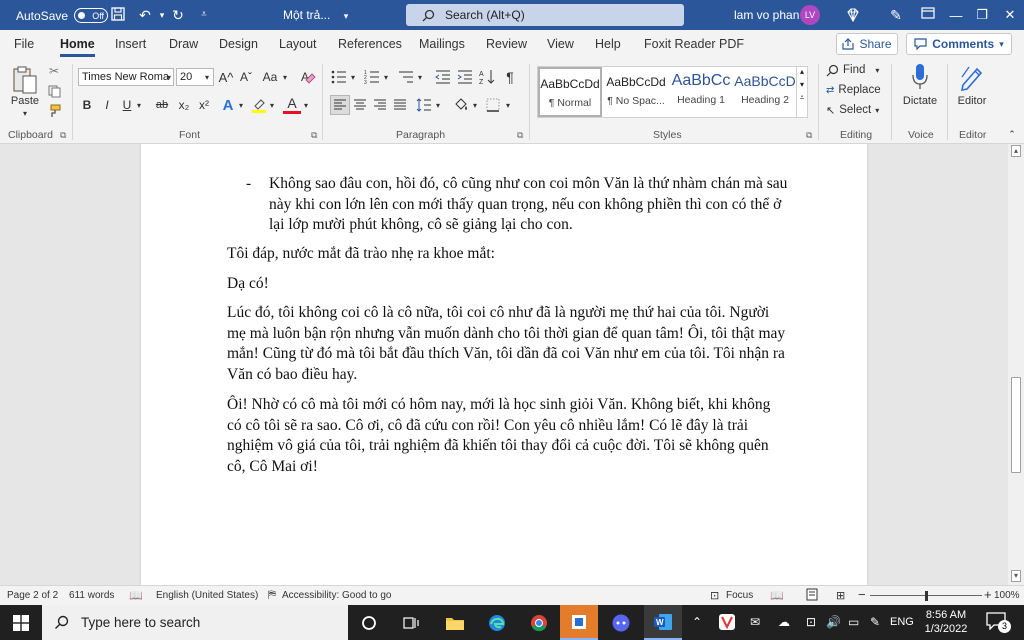  Describe the element at coordinates (714, 595) in the screenshot. I see `focus-icon: ⊡` at that location.